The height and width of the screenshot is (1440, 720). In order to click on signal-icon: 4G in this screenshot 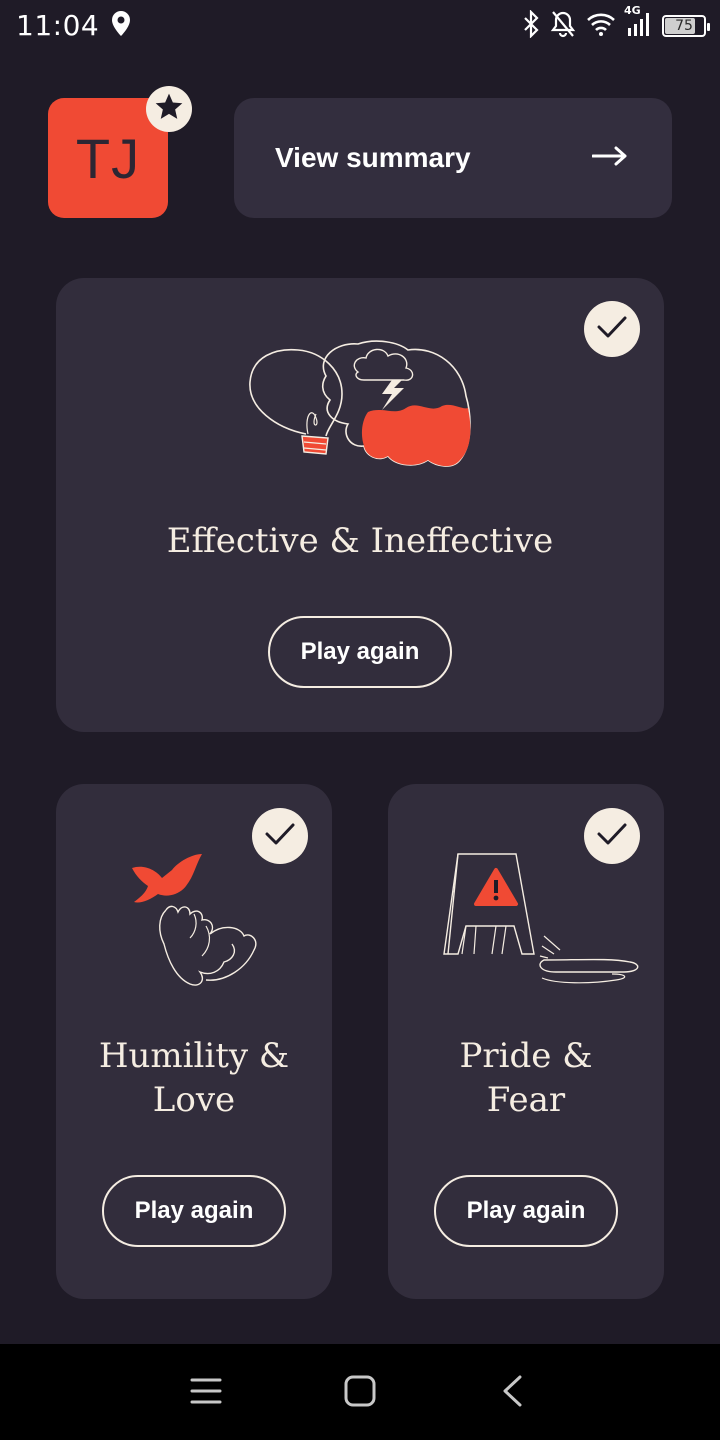, I will do `click(638, 23)`.